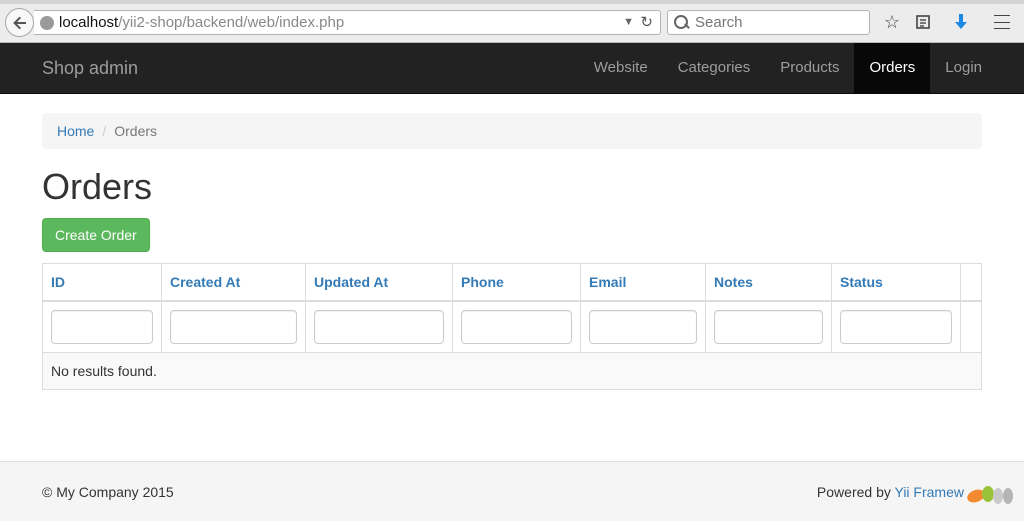  I want to click on empty-message: No results found., so click(512, 371).